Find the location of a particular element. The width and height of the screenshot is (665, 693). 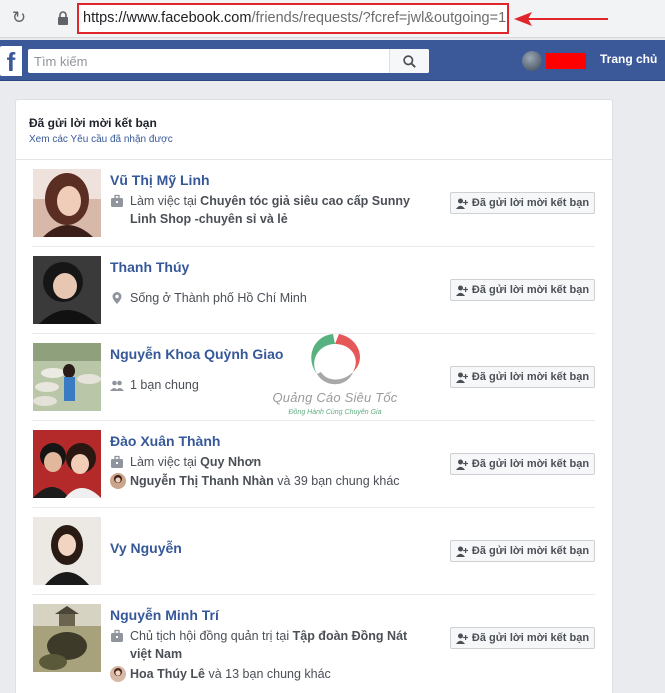

search-input is located at coordinates (209, 61).